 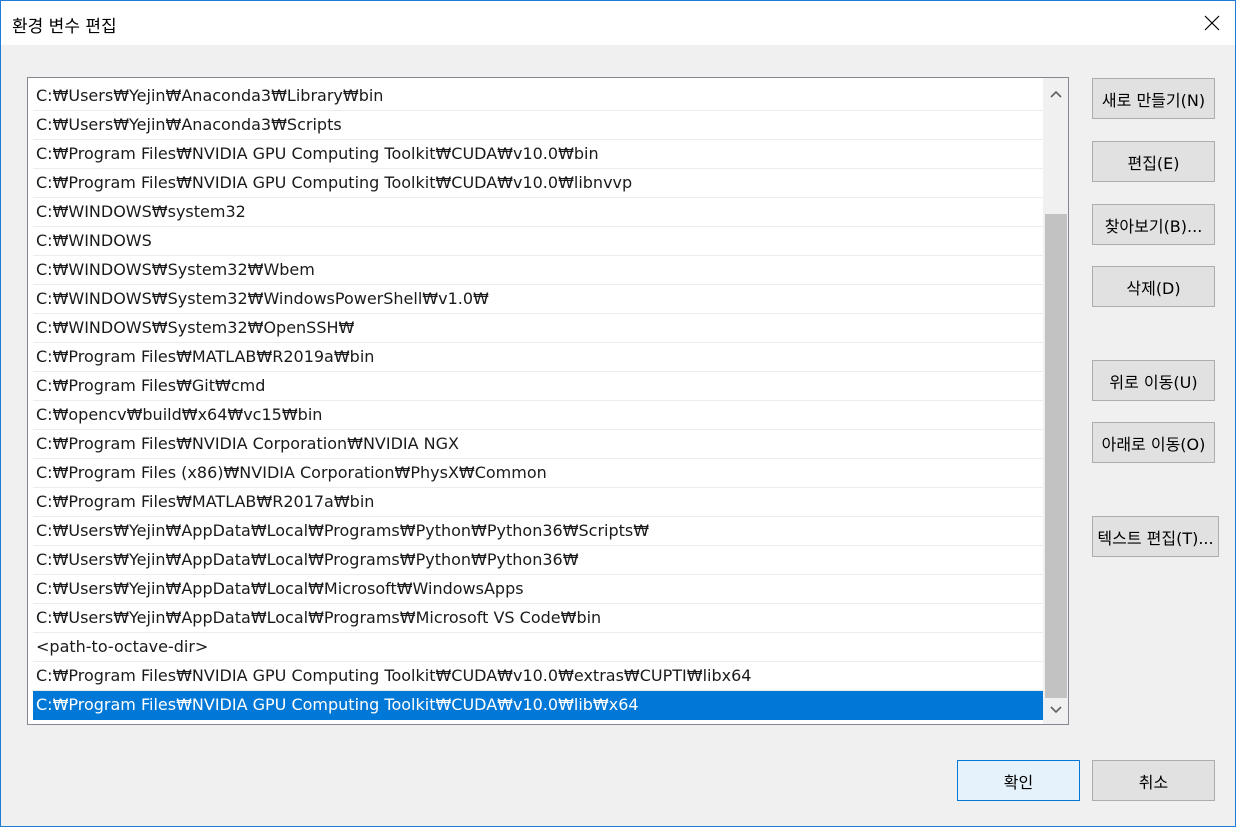 What do you see at coordinates (538, 415) in the screenshot?
I see `path-list-item: C:₩opencv₩build₩x64₩vc15₩bin` at bounding box center [538, 415].